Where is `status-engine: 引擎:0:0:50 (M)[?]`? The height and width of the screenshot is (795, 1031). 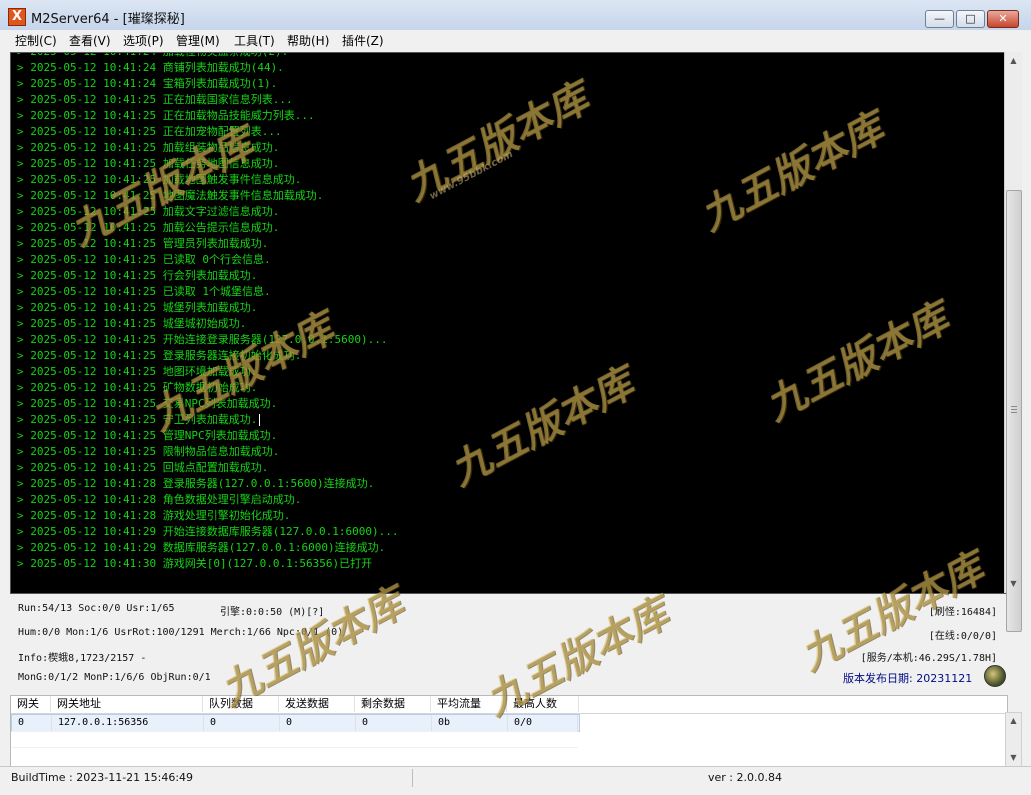 status-engine: 引擎:0:0:50 (M)[?] is located at coordinates (272, 612).